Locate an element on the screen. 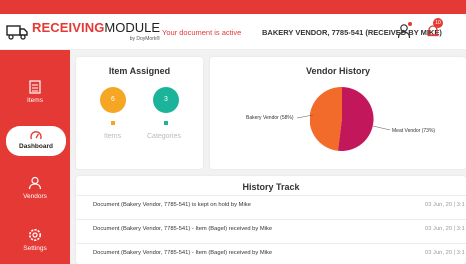  sidebar-item-items: Items is located at coordinates (35, 92).